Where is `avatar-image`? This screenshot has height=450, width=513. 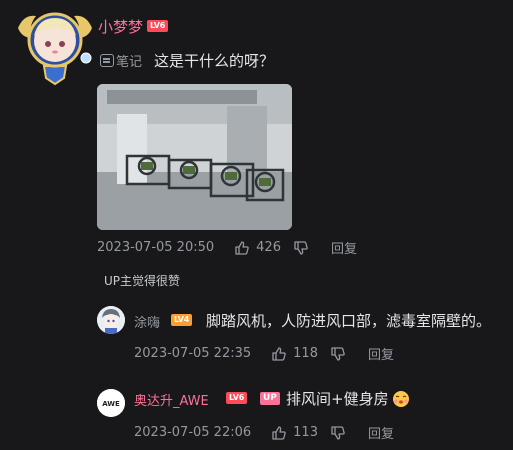
avatar-image is located at coordinates (111, 320).